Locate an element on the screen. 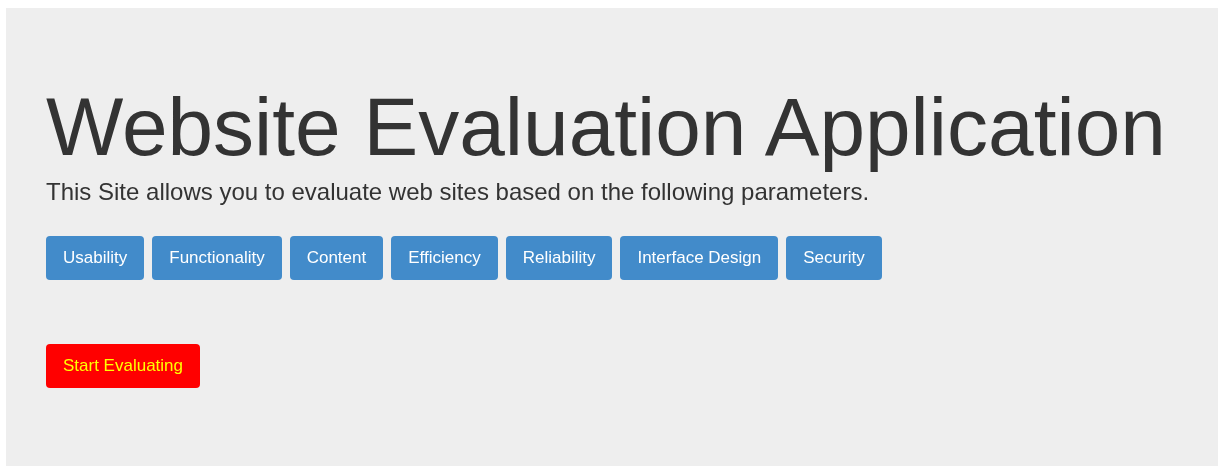  description-text: This Site allows you to evaluate web sites based on the following parameters. is located at coordinates (458, 192).